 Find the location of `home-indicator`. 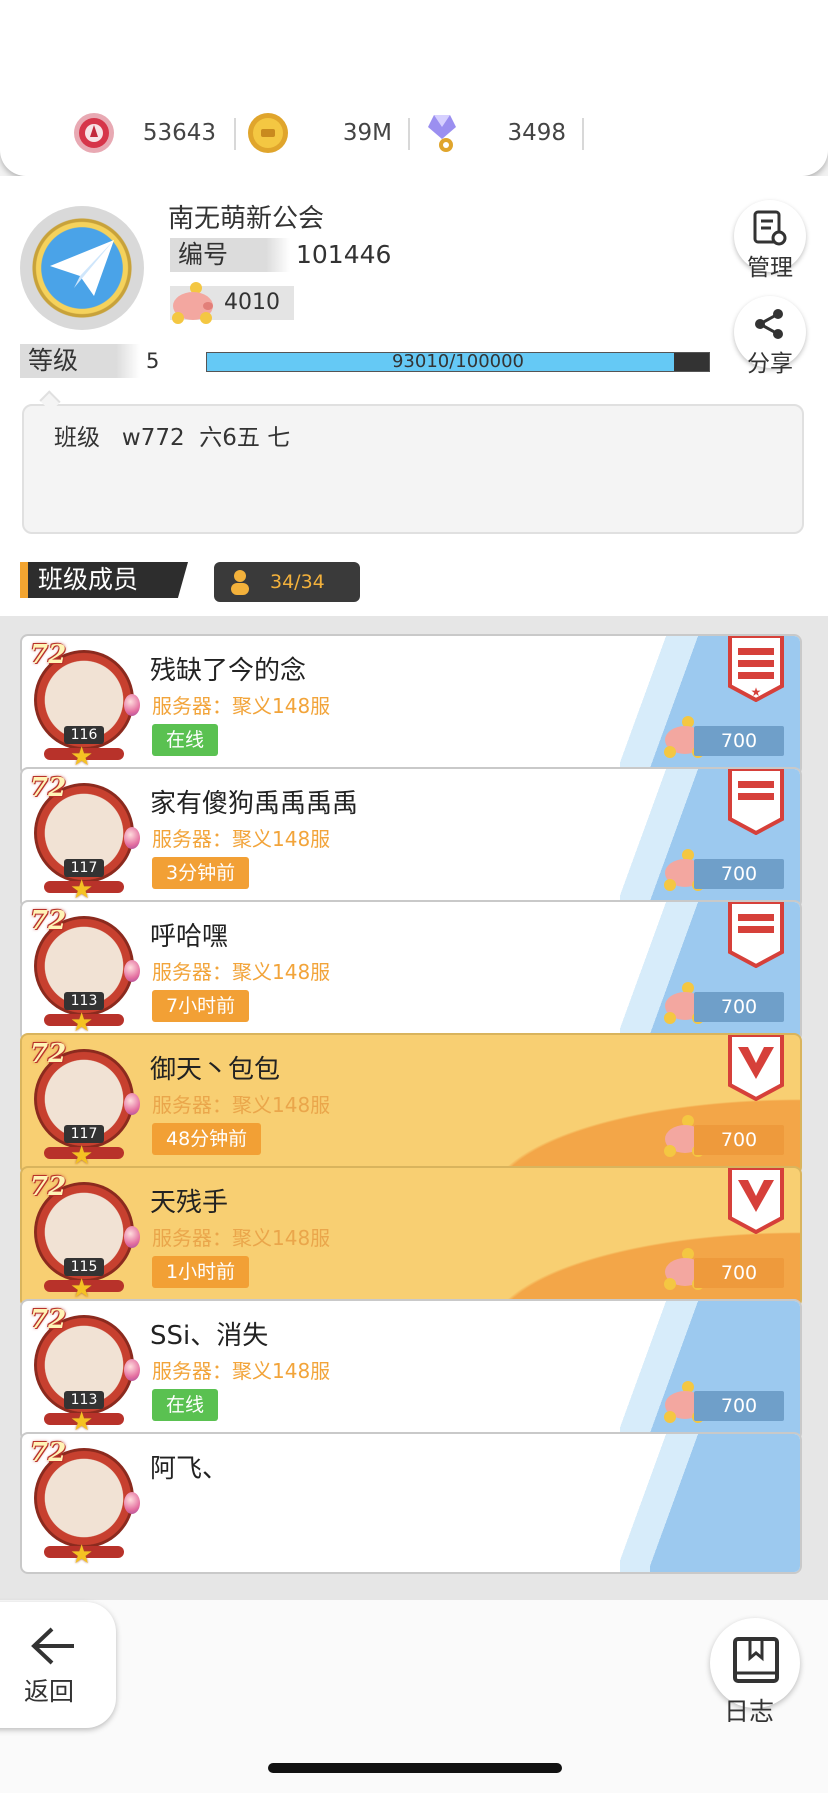

home-indicator is located at coordinates (415, 1768).